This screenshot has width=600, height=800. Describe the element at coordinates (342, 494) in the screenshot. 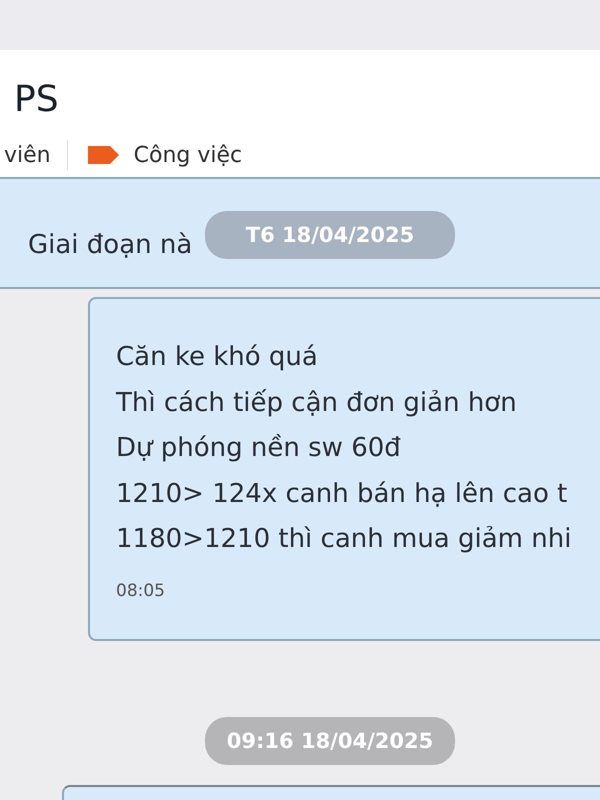

I see `message-text: 1210> 124x canh bán hạ lên cao t` at that location.